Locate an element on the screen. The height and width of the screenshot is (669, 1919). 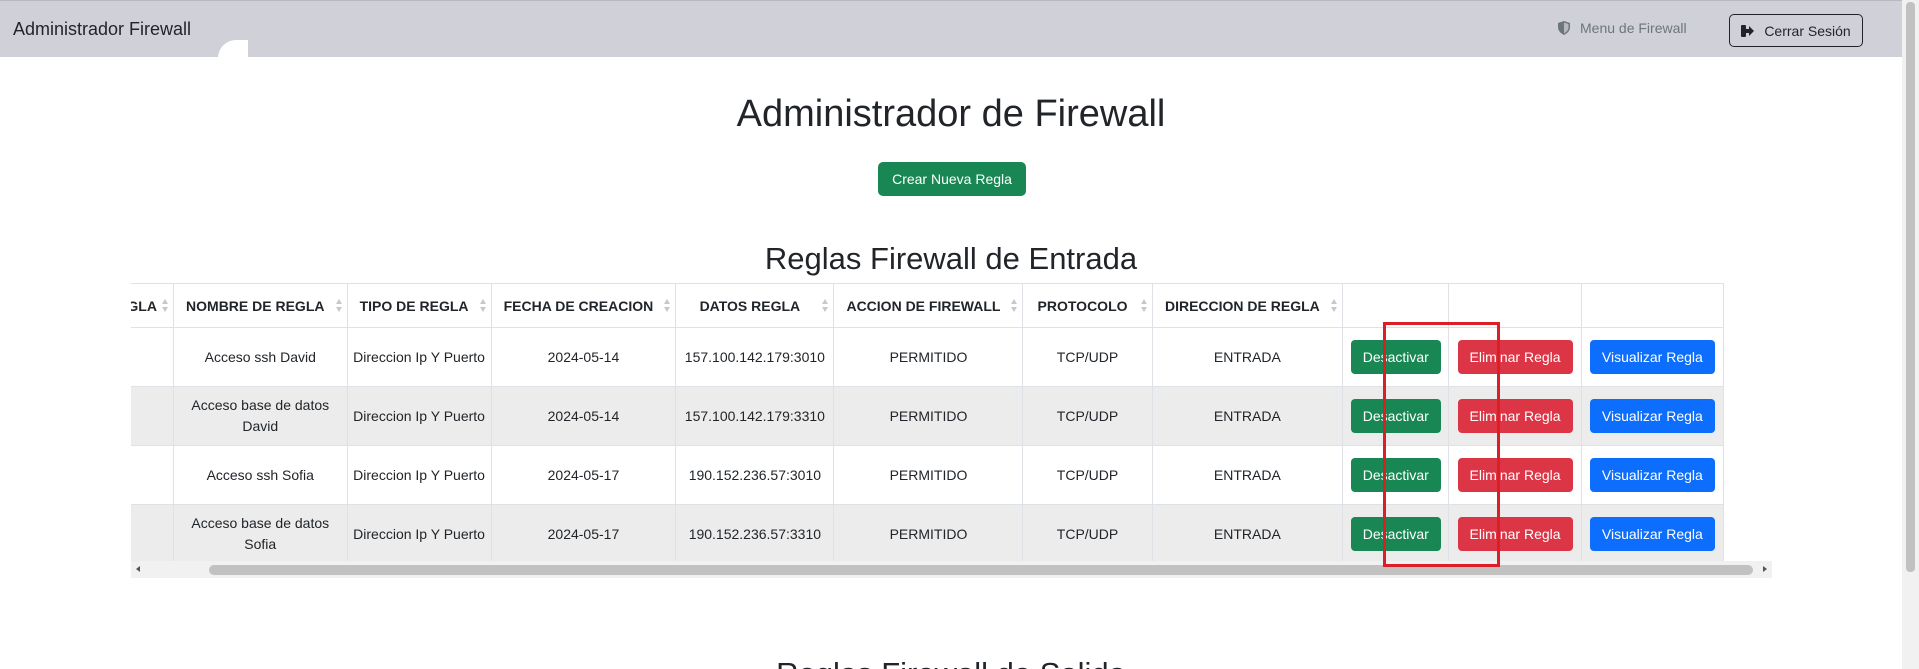
cell-name: Acceso base de datos Sofia is located at coordinates (260, 532).